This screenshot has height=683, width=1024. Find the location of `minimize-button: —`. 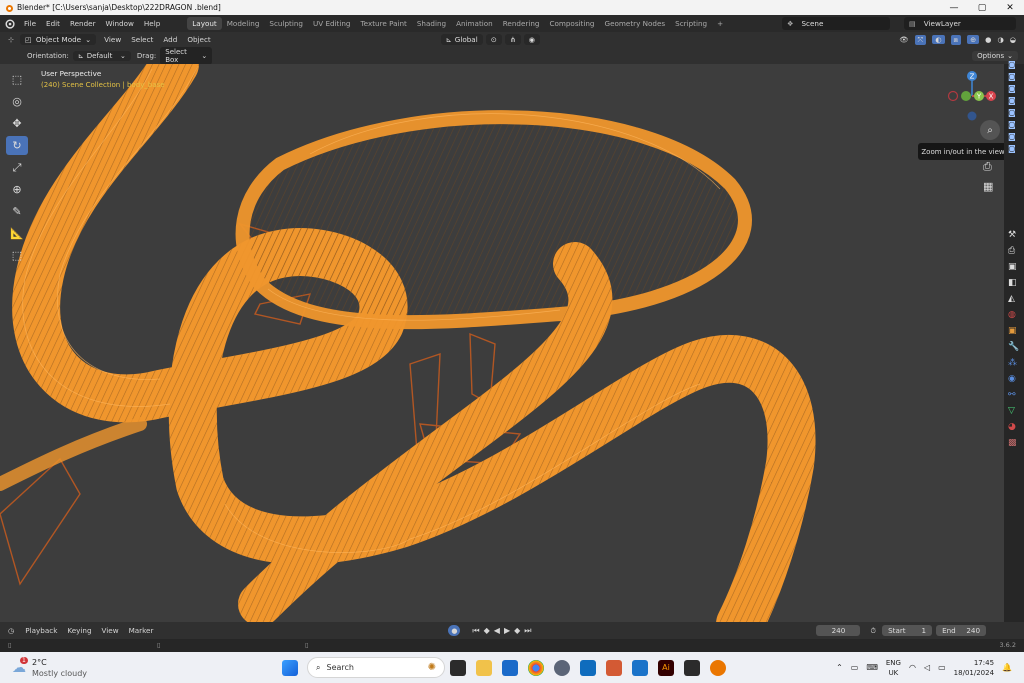

minimize-button: — is located at coordinates (954, 8).